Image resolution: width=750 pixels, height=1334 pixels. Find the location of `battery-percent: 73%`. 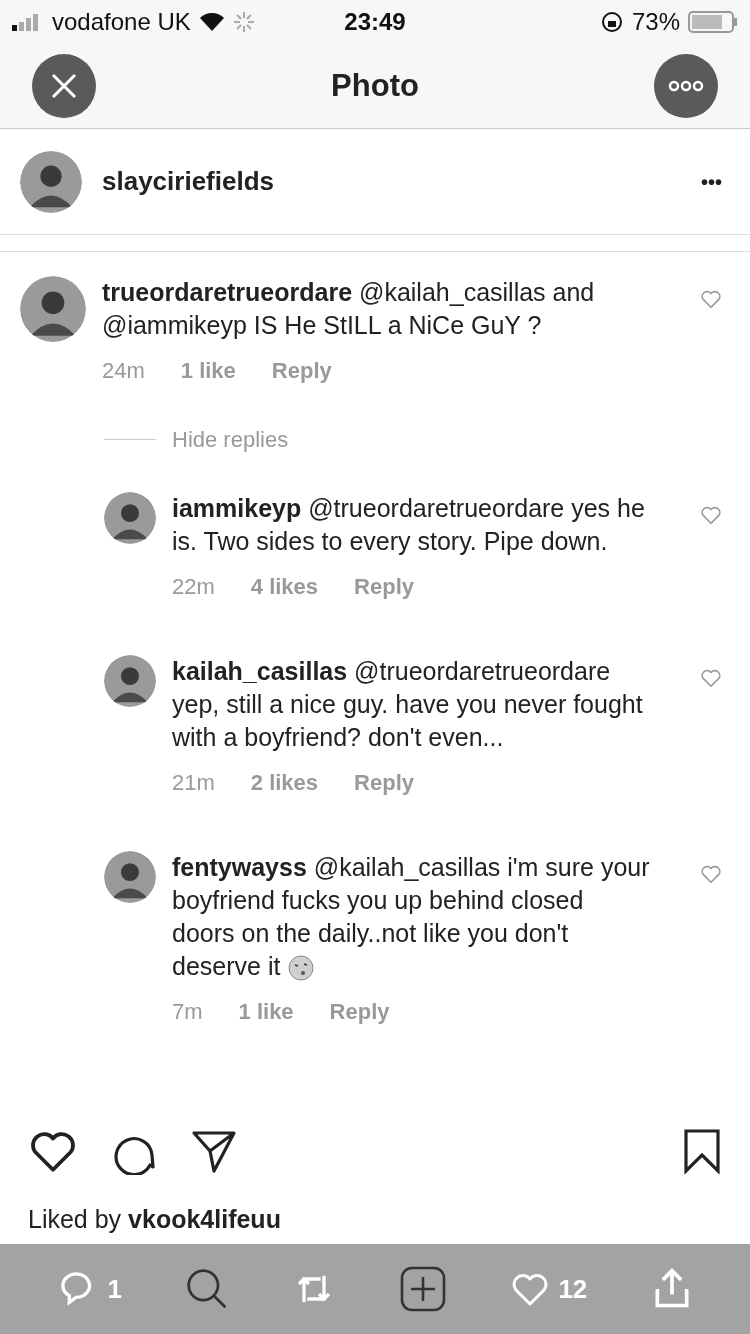

battery-percent: 73% is located at coordinates (655, 22).